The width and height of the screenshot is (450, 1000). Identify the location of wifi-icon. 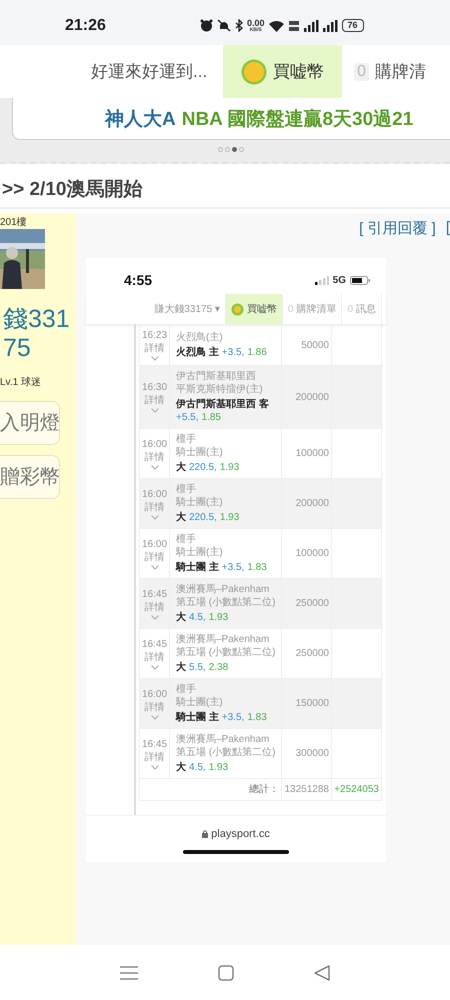
(276, 26).